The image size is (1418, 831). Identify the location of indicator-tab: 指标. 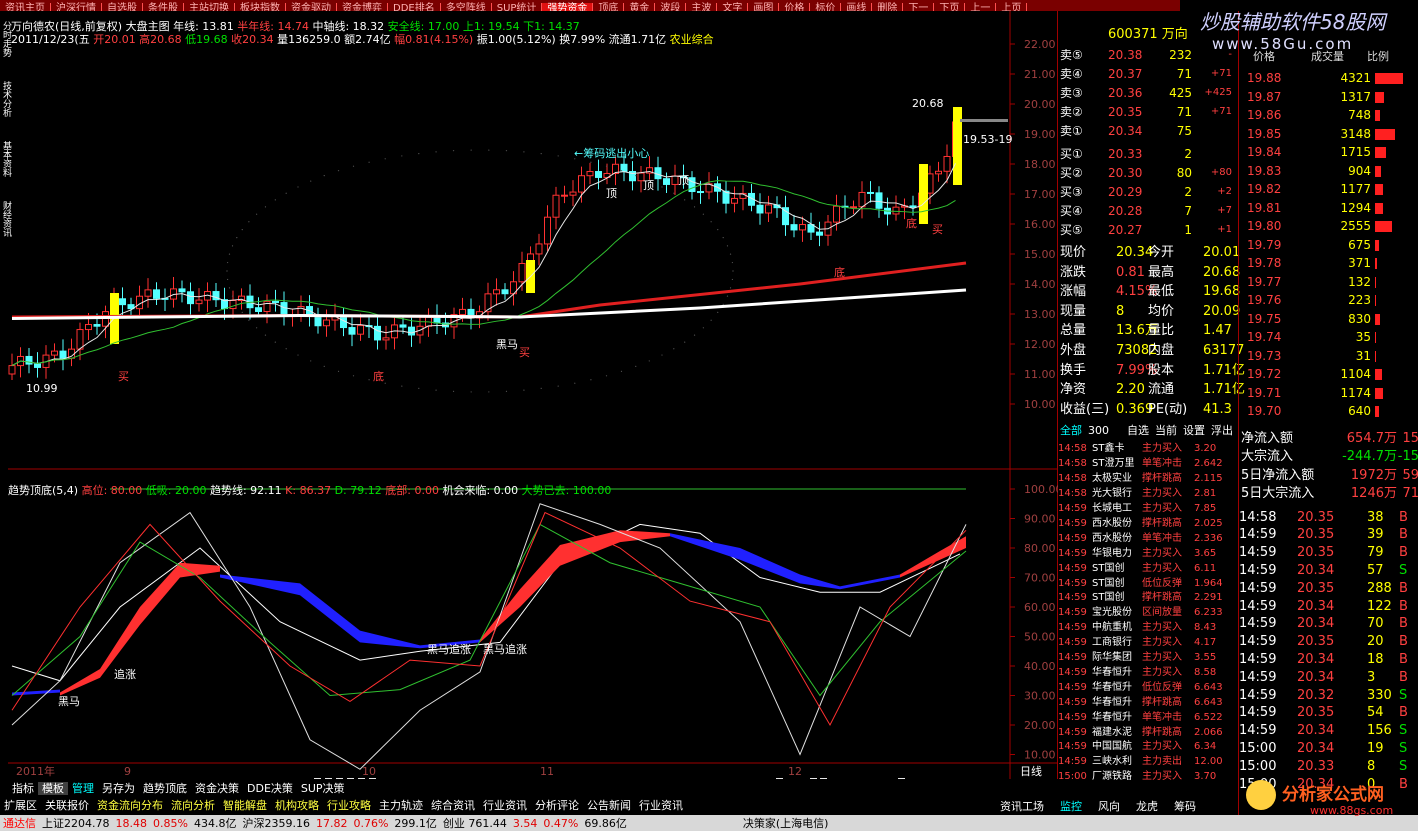
(23, 788).